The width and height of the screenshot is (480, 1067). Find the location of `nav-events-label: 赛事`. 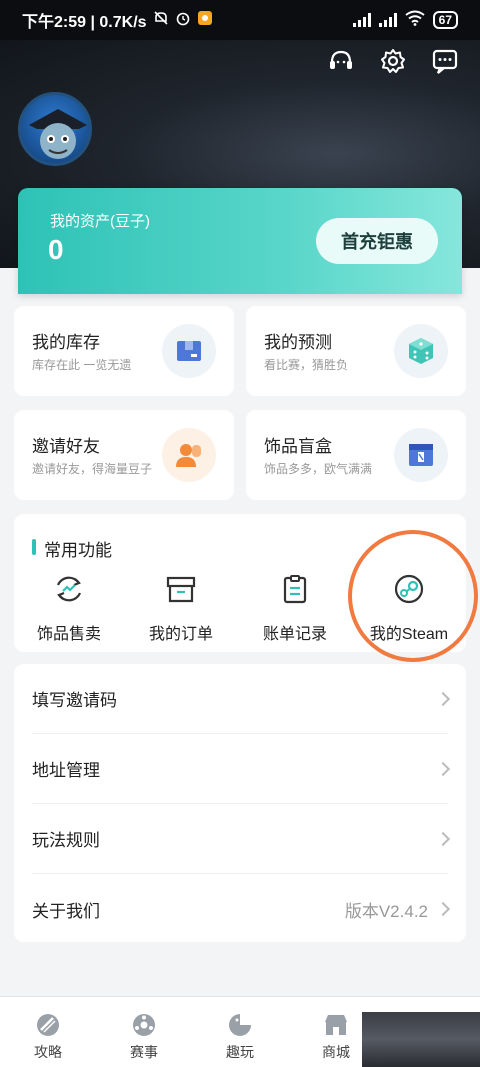

nav-events-label: 赛事 is located at coordinates (144, 1052).